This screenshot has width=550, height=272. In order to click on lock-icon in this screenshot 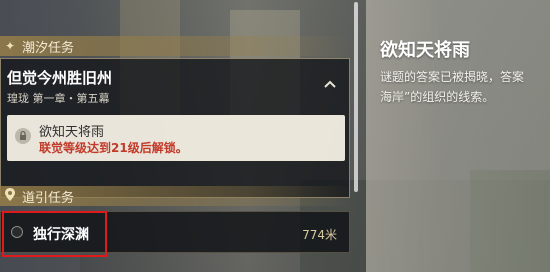, I will do `click(23, 136)`.